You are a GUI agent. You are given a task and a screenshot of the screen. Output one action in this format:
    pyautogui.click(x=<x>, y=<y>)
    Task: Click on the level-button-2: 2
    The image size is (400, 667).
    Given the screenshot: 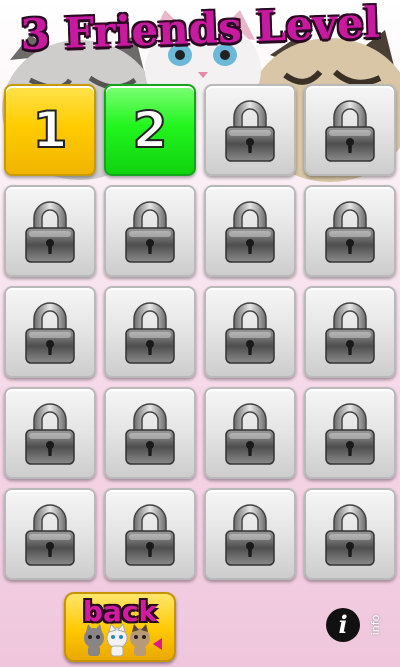 What is the action you would take?
    pyautogui.click(x=150, y=130)
    